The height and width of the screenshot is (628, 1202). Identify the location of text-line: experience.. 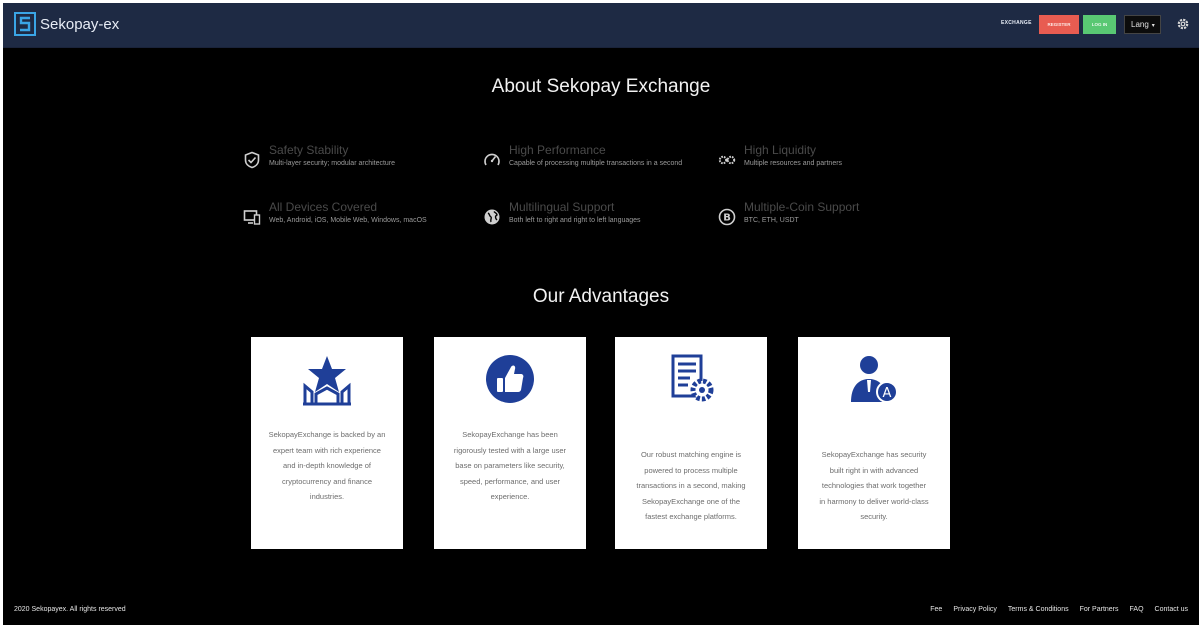
(510, 496).